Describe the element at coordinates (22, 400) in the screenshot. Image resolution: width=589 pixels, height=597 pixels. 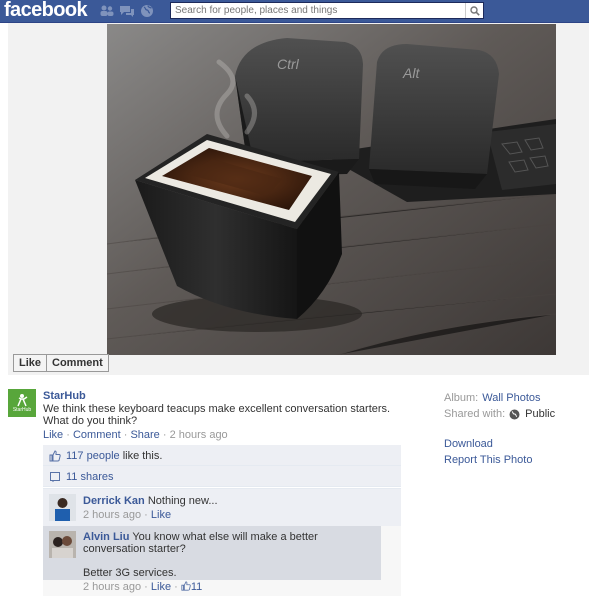
I see `starhub-logo-icon` at that location.